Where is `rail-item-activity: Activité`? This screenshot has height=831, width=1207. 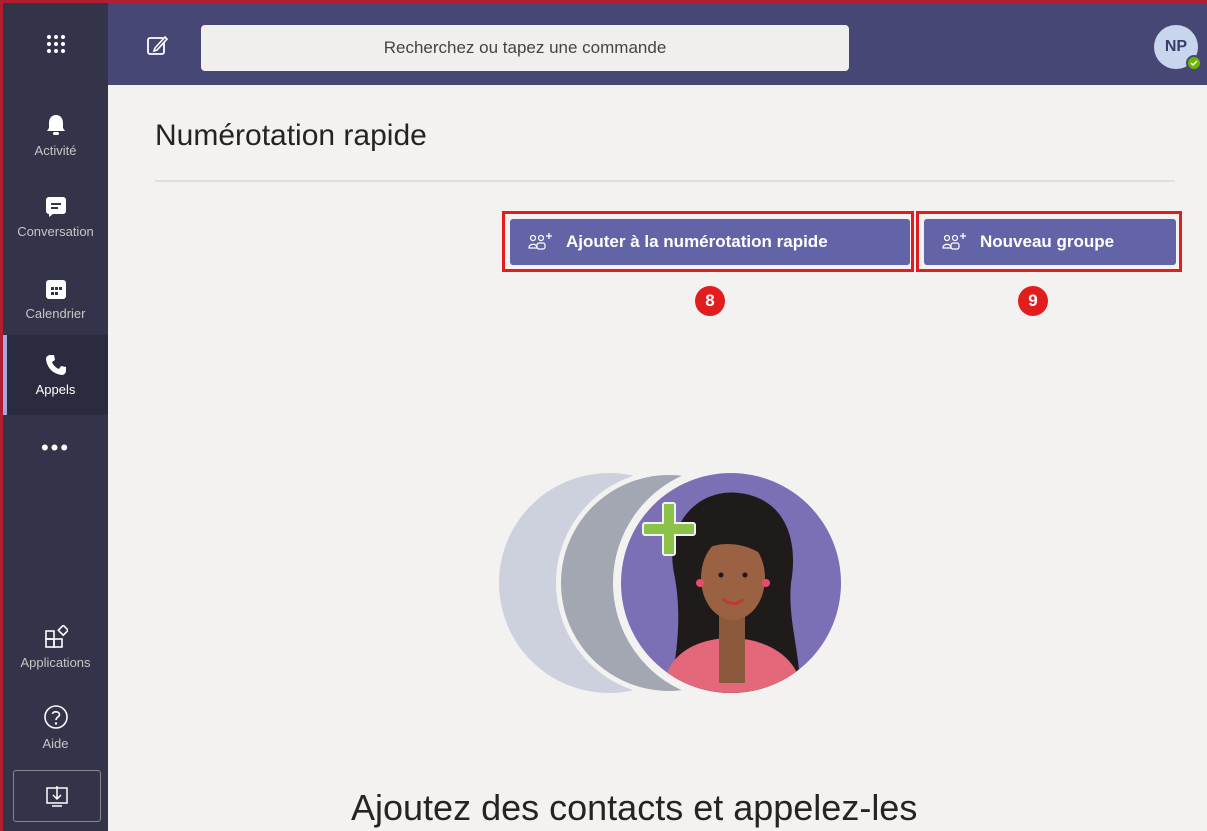
rail-item-activity: Activité is located at coordinates (55, 135).